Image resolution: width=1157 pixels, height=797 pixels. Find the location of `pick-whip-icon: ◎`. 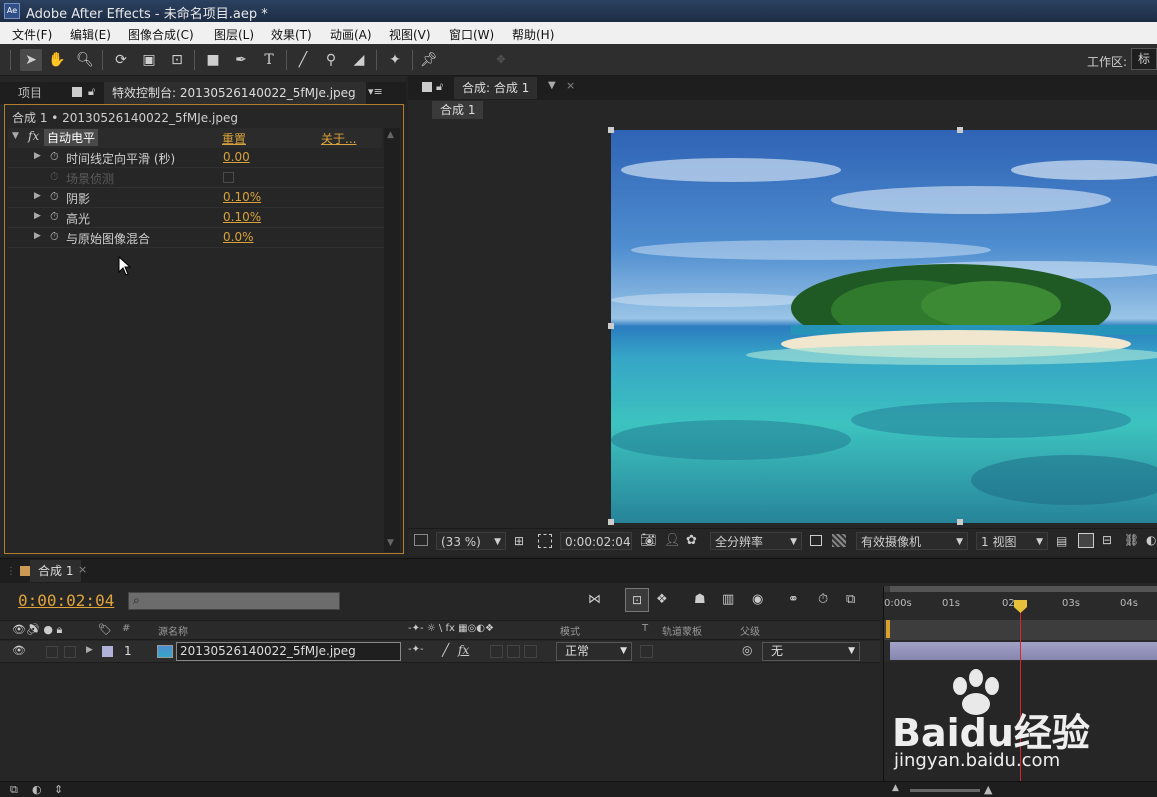

pick-whip-icon: ◎ is located at coordinates (747, 650).